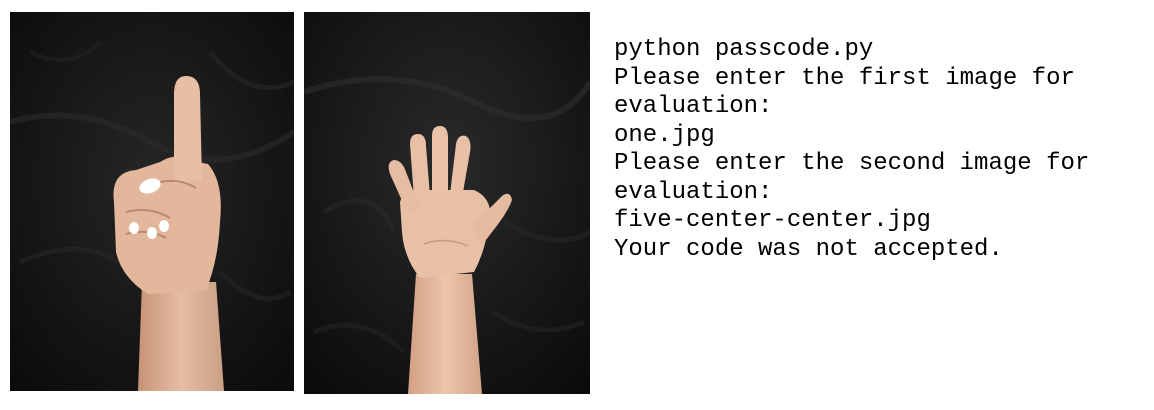 This screenshot has height=410, width=1154. Describe the element at coordinates (440, 160) in the screenshot. I see `middle-finger` at that location.